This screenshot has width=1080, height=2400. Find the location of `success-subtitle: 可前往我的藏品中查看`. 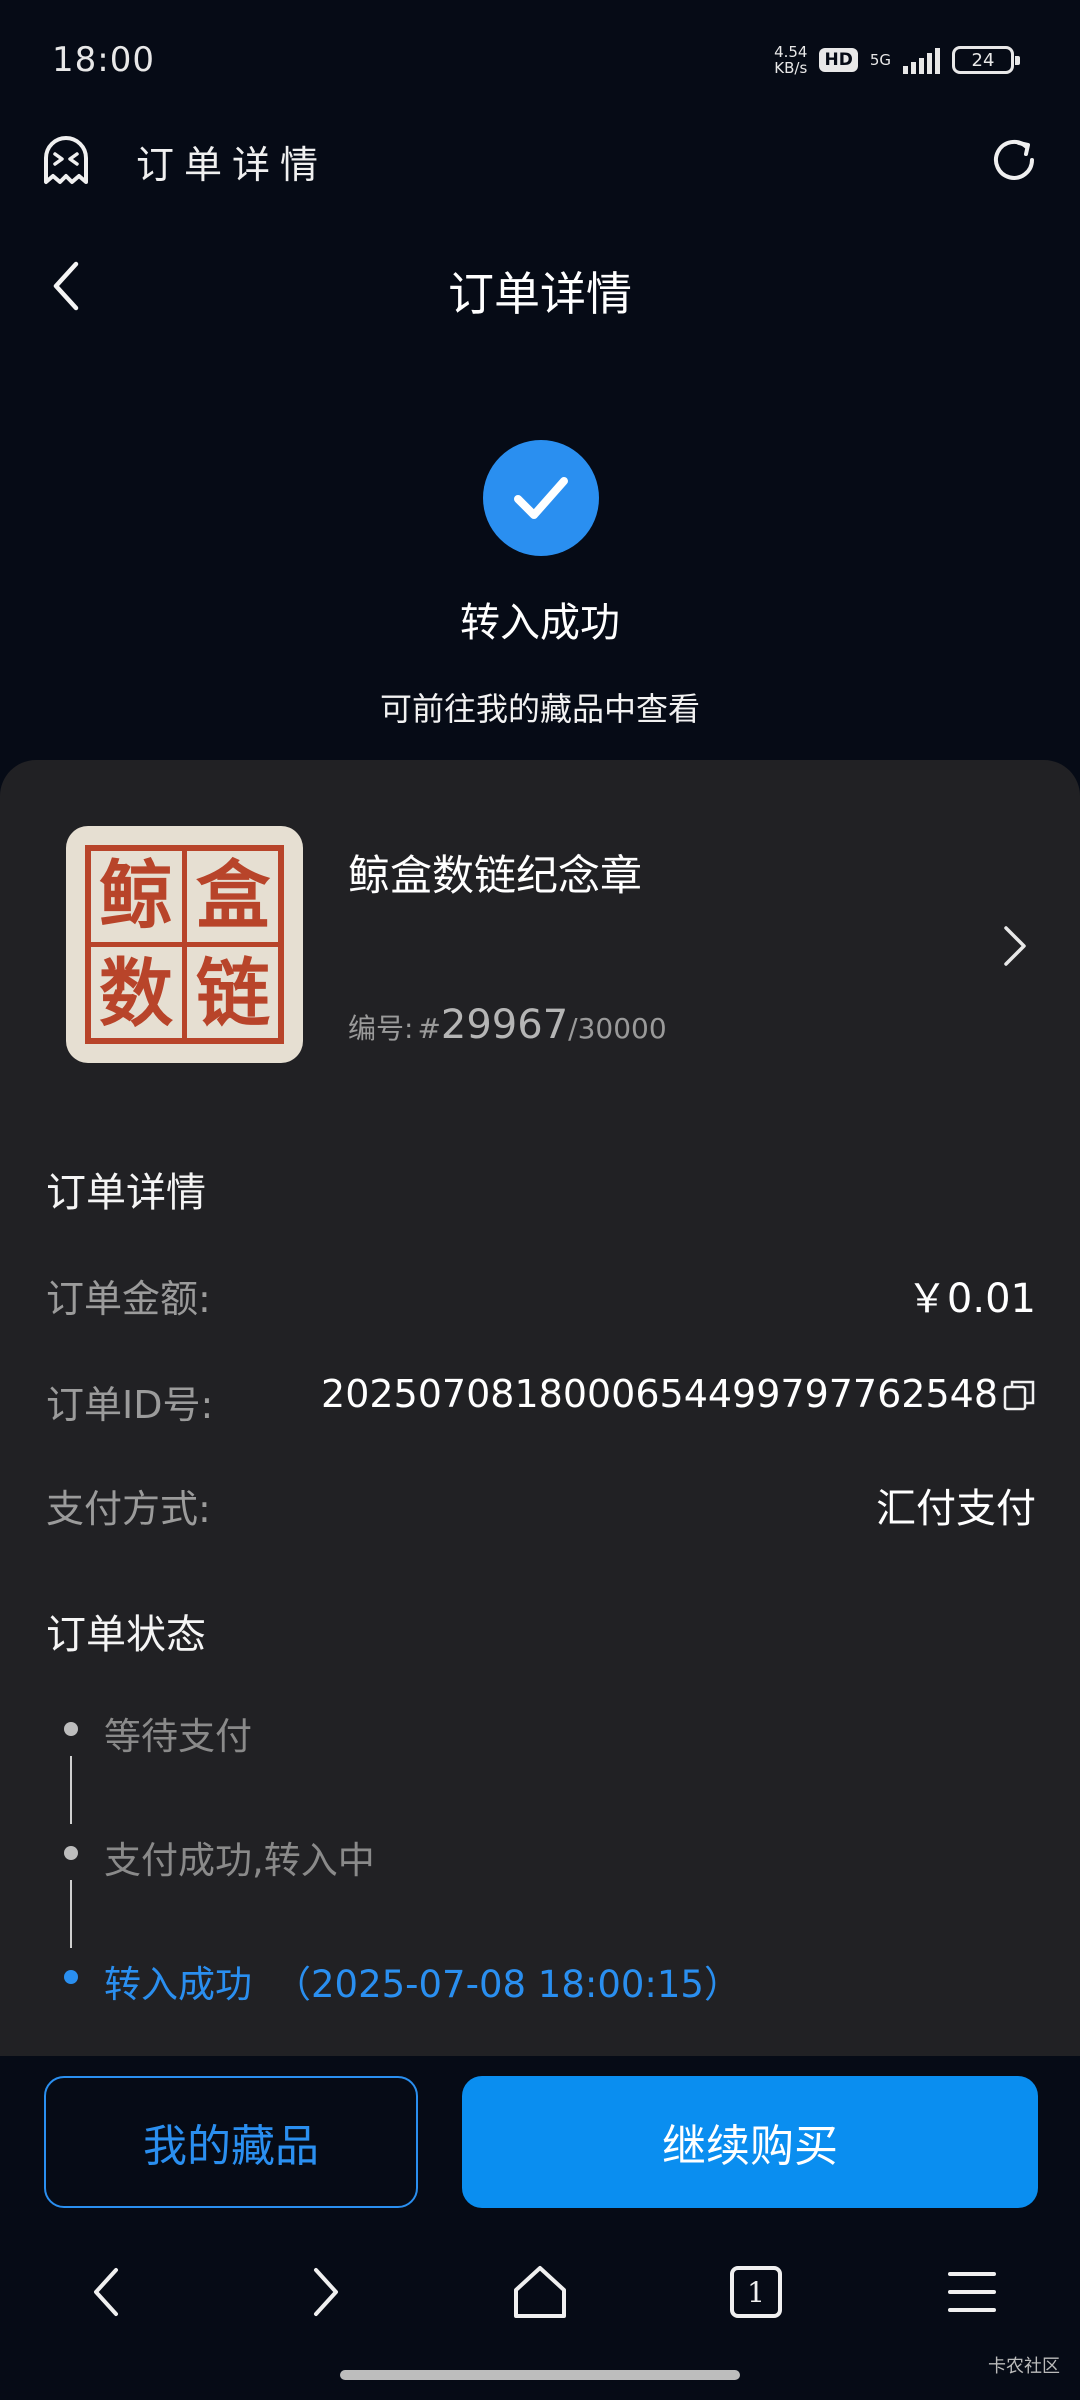

success-subtitle: 可前往我的藏品中查看 is located at coordinates (539, 709).